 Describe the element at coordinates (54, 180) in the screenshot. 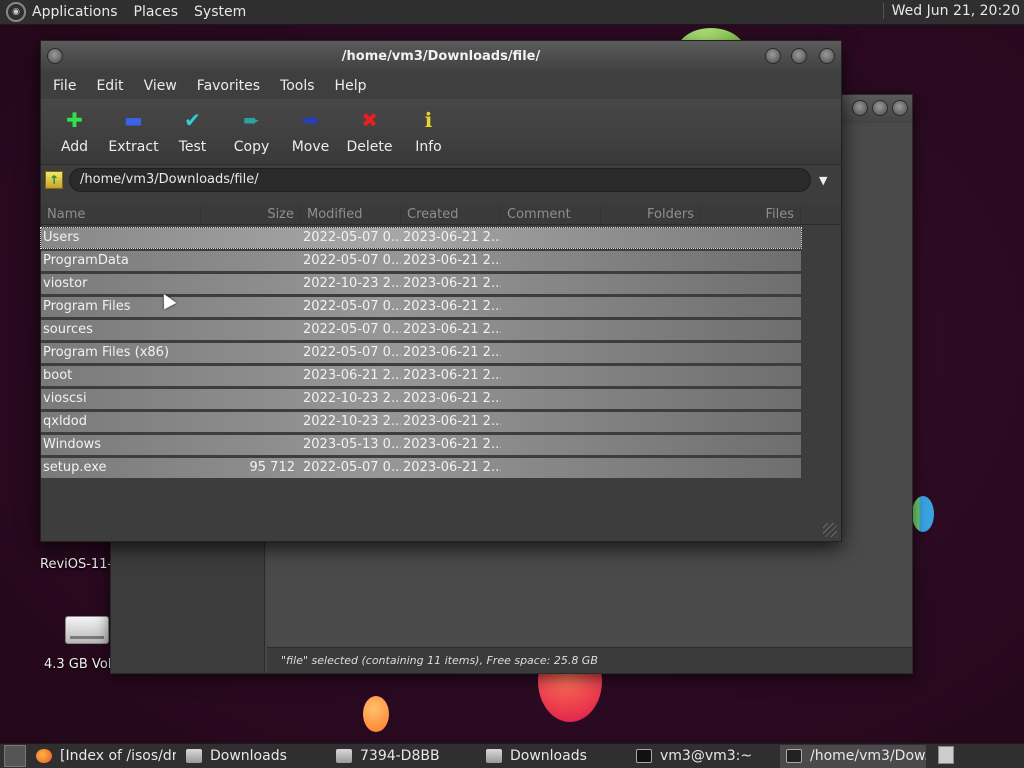

I see `up-folder-icon: ↑` at that location.